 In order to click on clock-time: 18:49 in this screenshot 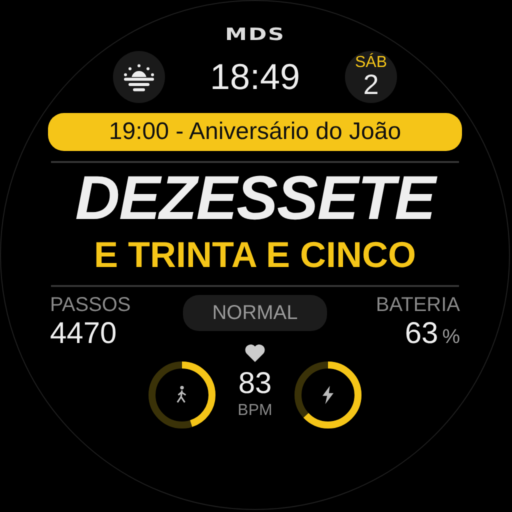, I will do `click(255, 77)`.